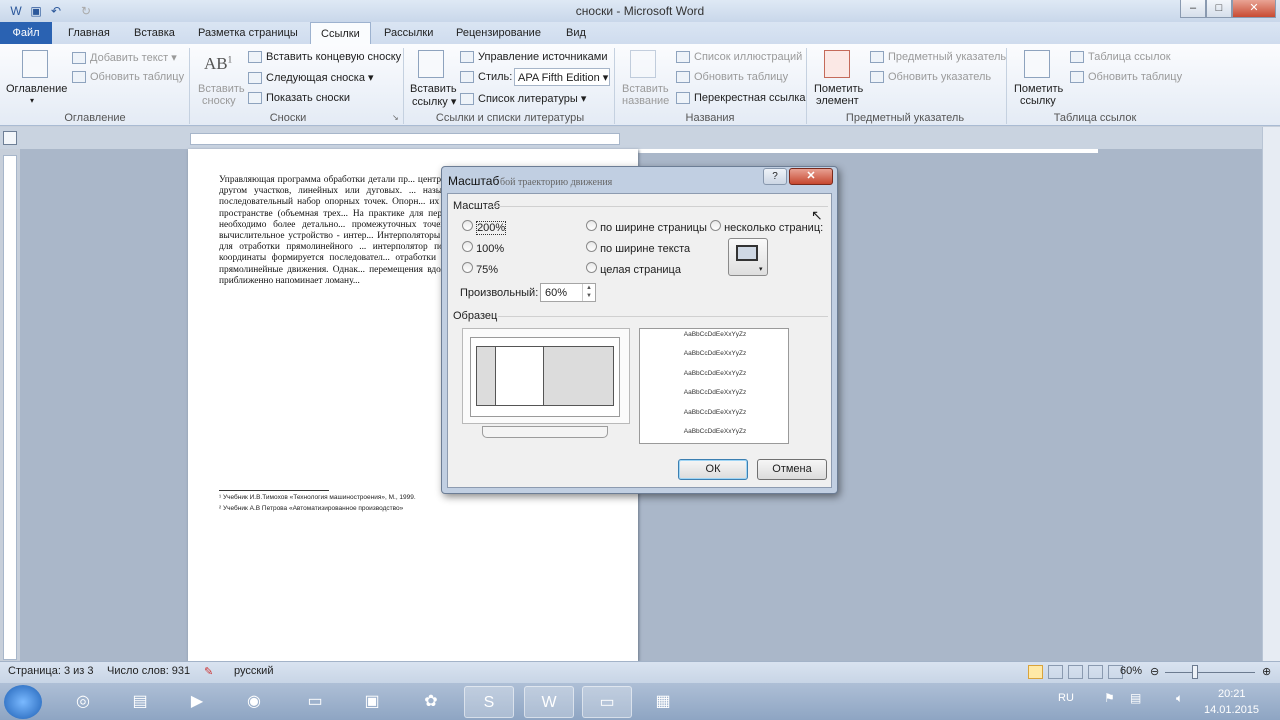 The width and height of the screenshot is (1280, 720). I want to click on insert-footnote-button-line2: сноску, so click(219, 101).